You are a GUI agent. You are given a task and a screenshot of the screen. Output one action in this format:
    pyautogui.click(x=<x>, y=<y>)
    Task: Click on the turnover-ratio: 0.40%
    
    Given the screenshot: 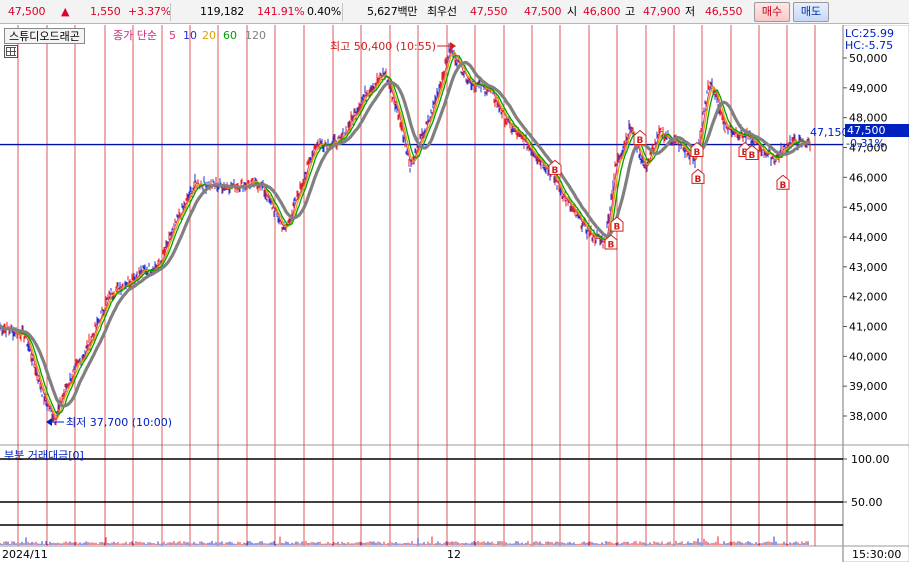 What is the action you would take?
    pyautogui.click(x=324, y=11)
    